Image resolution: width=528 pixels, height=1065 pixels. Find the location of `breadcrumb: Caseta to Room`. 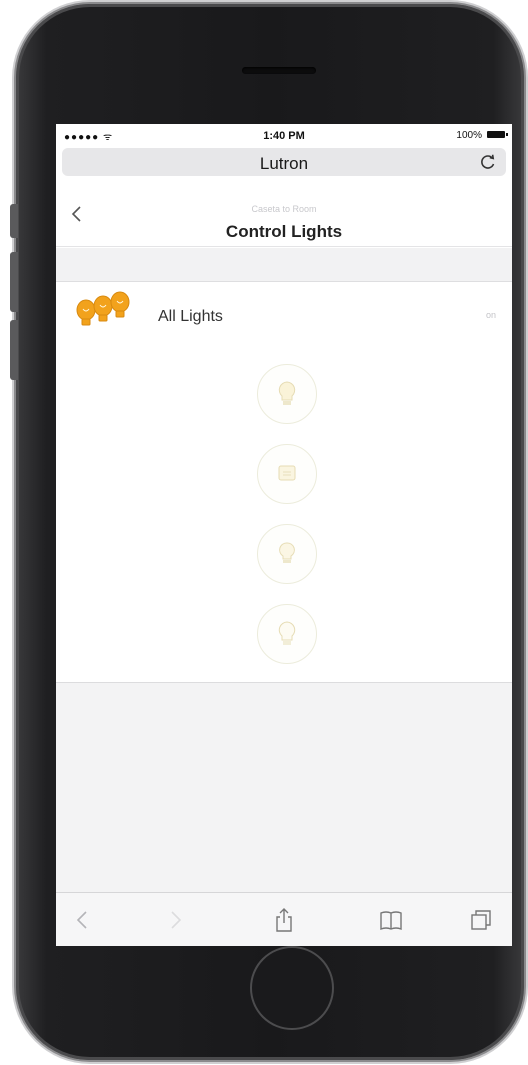

breadcrumb: Caseta to Room is located at coordinates (284, 209).